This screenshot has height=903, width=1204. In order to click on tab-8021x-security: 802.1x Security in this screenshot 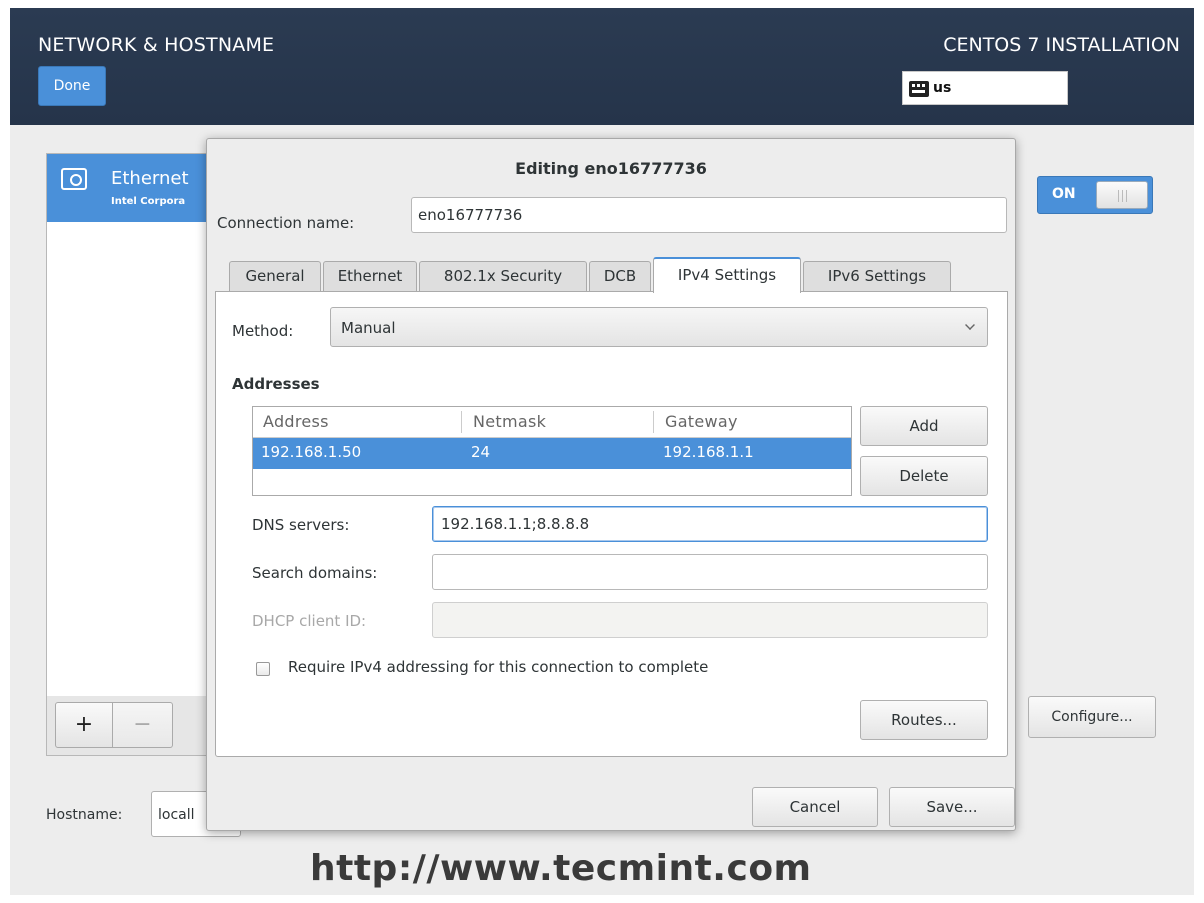, I will do `click(503, 276)`.